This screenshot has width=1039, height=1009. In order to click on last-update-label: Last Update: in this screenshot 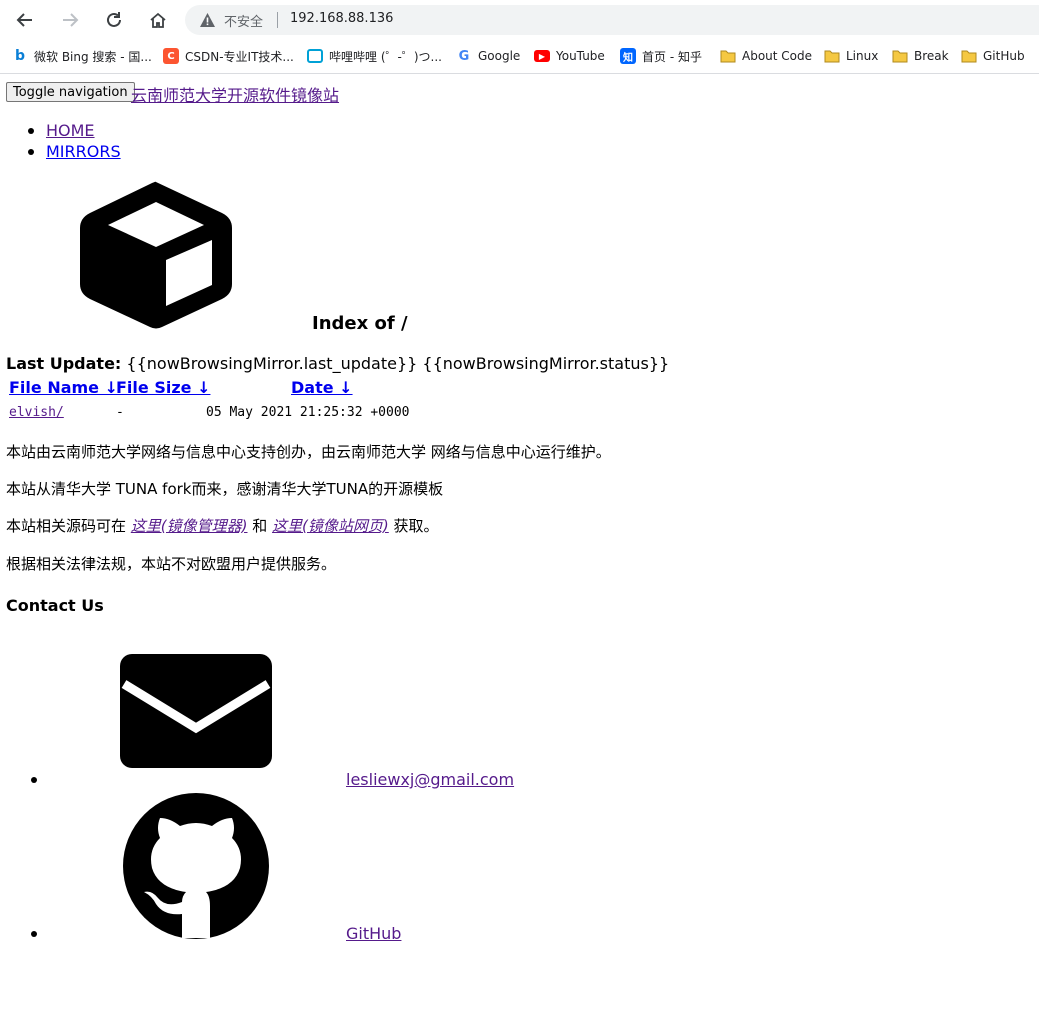, I will do `click(64, 363)`.